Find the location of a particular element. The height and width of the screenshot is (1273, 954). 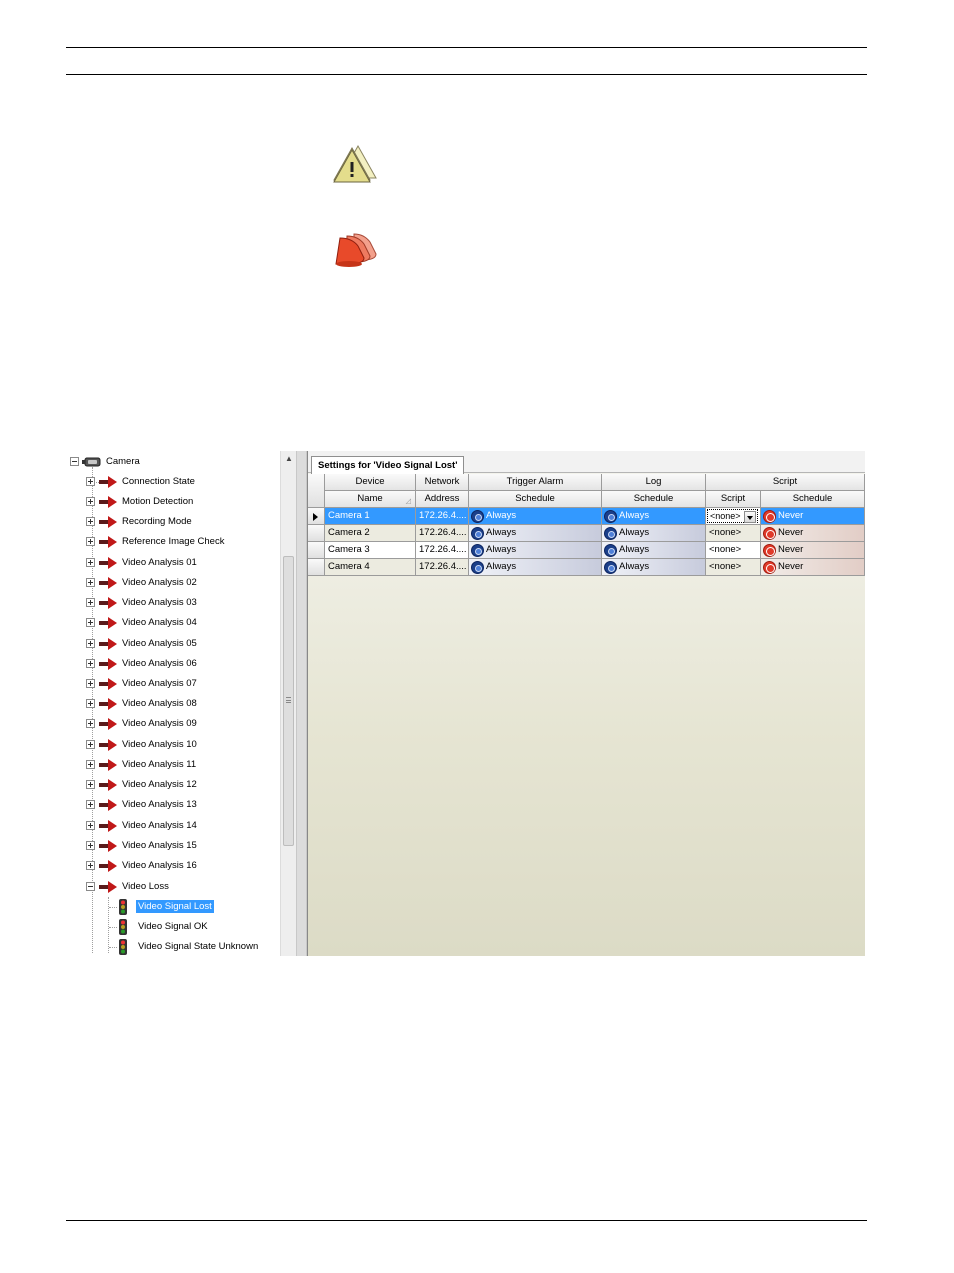

tree-node-item: Recording Mode is located at coordinates (182, 522).